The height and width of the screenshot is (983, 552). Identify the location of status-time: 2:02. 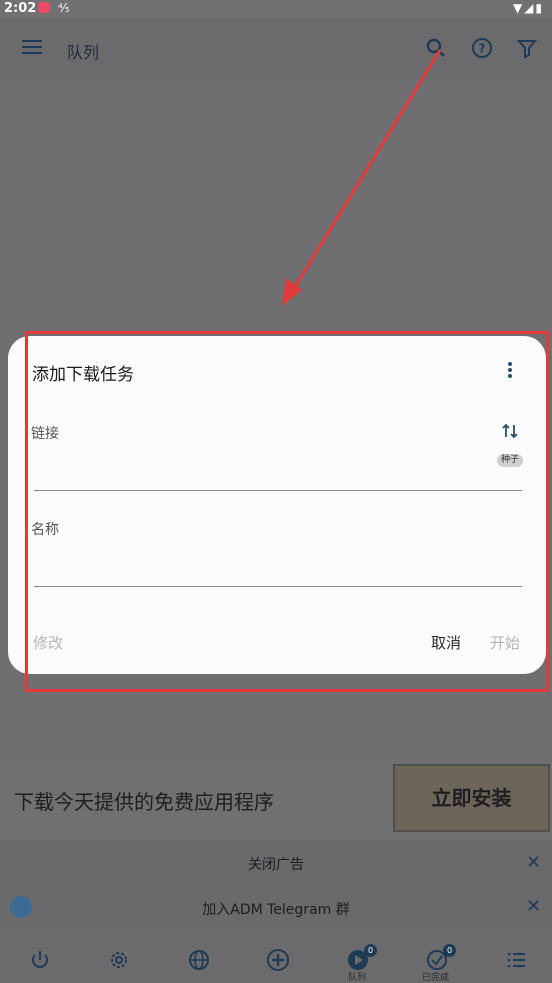
(20, 8).